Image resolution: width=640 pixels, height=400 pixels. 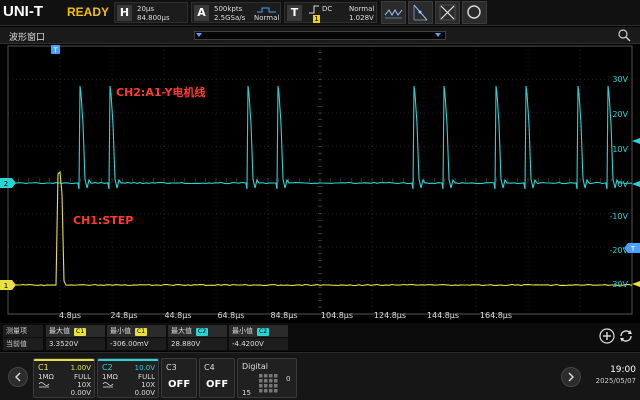 What do you see at coordinates (148, 385) in the screenshot?
I see `channel-2-probe: 10X` at bounding box center [148, 385].